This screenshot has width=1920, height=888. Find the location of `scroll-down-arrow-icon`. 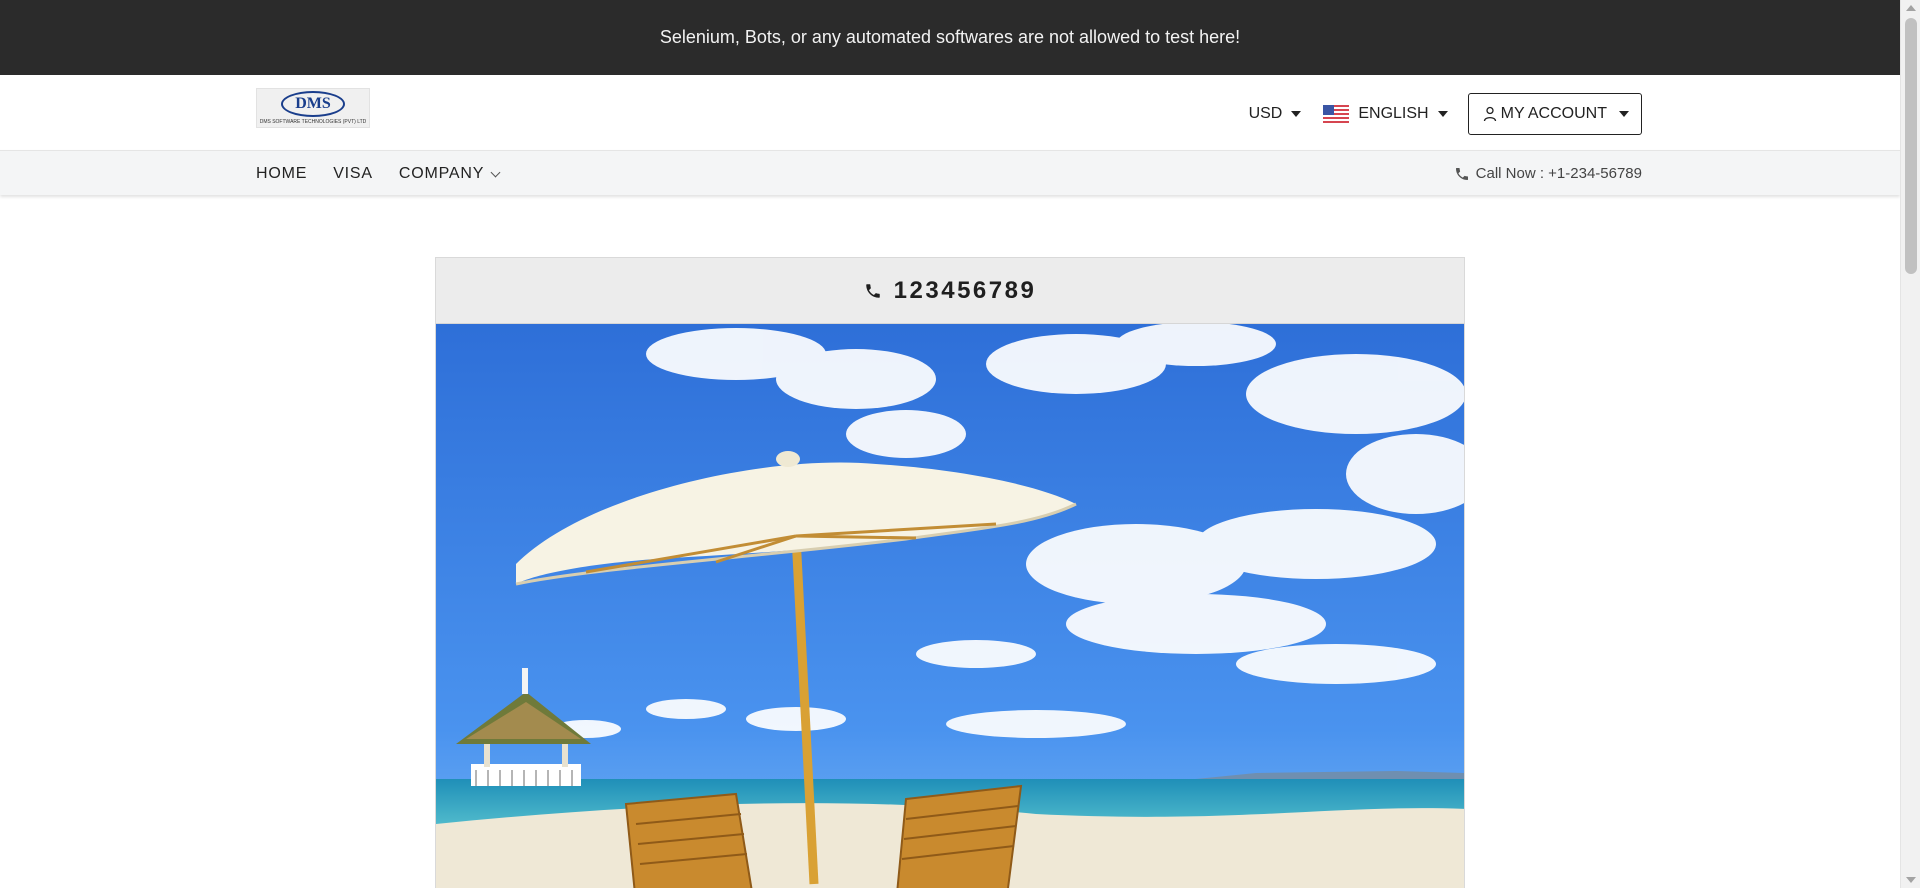

scroll-down-arrow-icon is located at coordinates (1911, 880).